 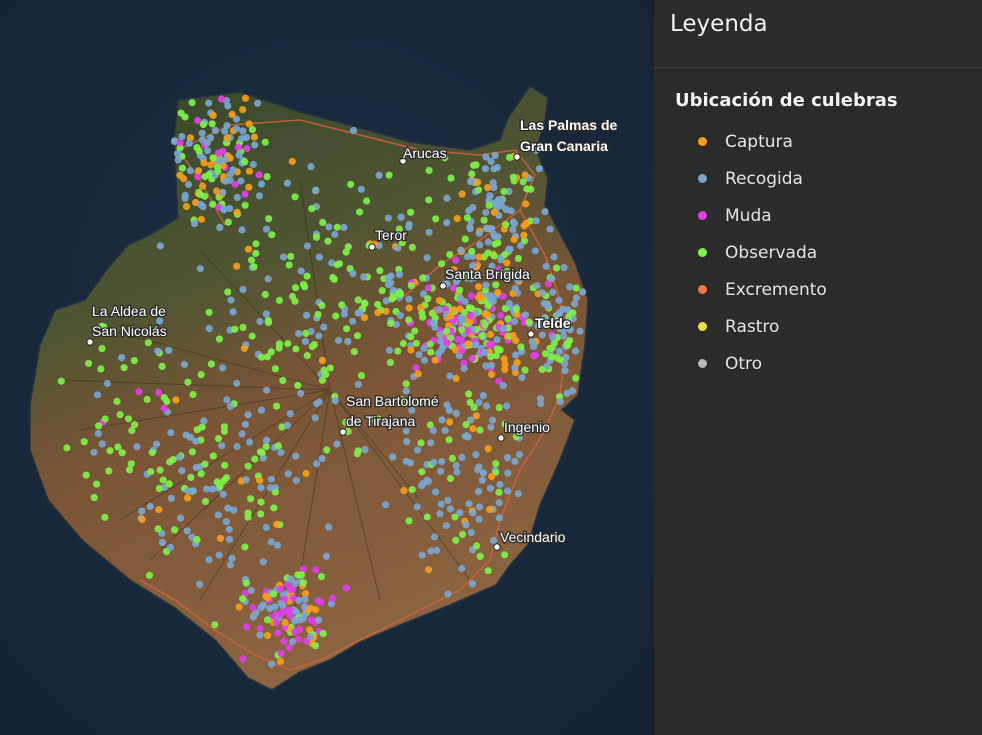 I want to click on place-marker-ingenio, so click(x=501, y=438).